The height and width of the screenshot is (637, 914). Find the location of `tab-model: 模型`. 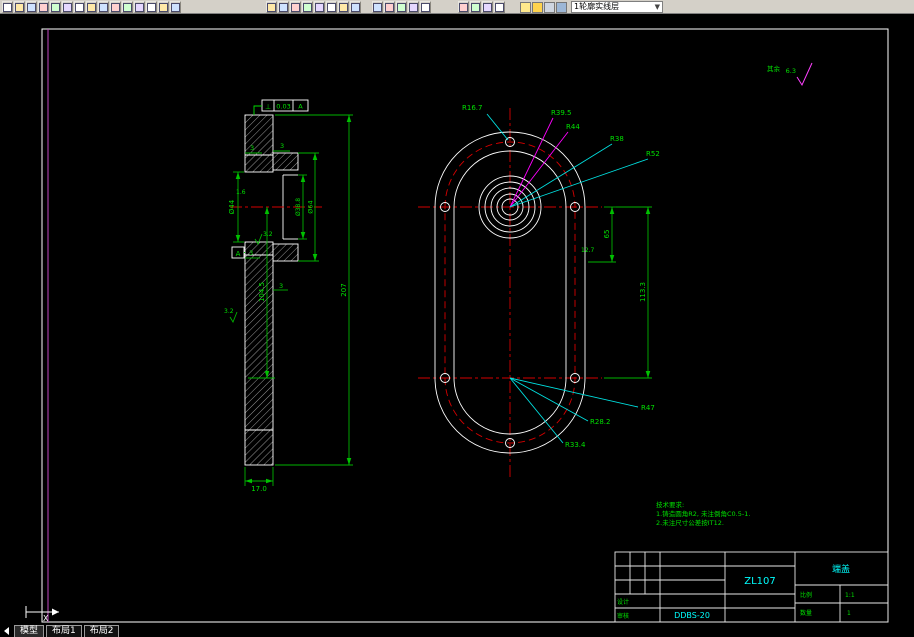

tab-model: 模型 is located at coordinates (29, 630).